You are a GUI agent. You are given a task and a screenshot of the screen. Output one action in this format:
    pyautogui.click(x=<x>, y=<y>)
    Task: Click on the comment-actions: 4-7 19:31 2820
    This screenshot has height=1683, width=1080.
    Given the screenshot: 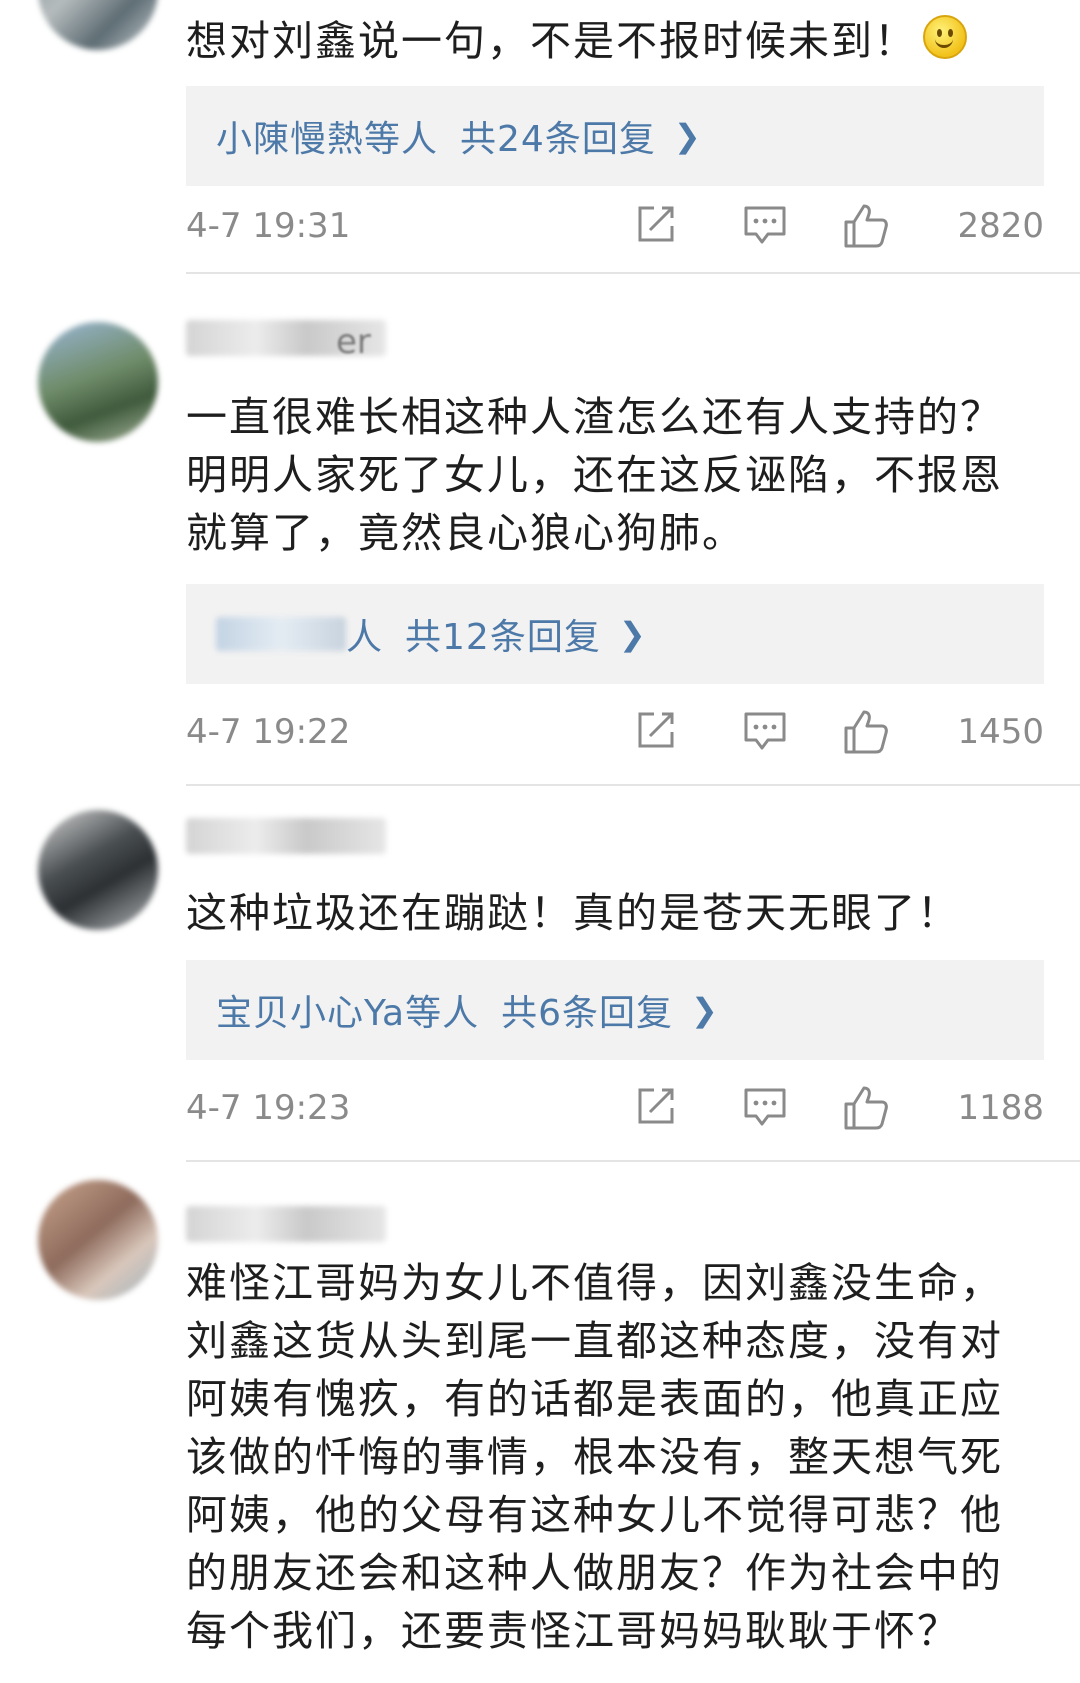 What is the action you would take?
    pyautogui.click(x=615, y=228)
    